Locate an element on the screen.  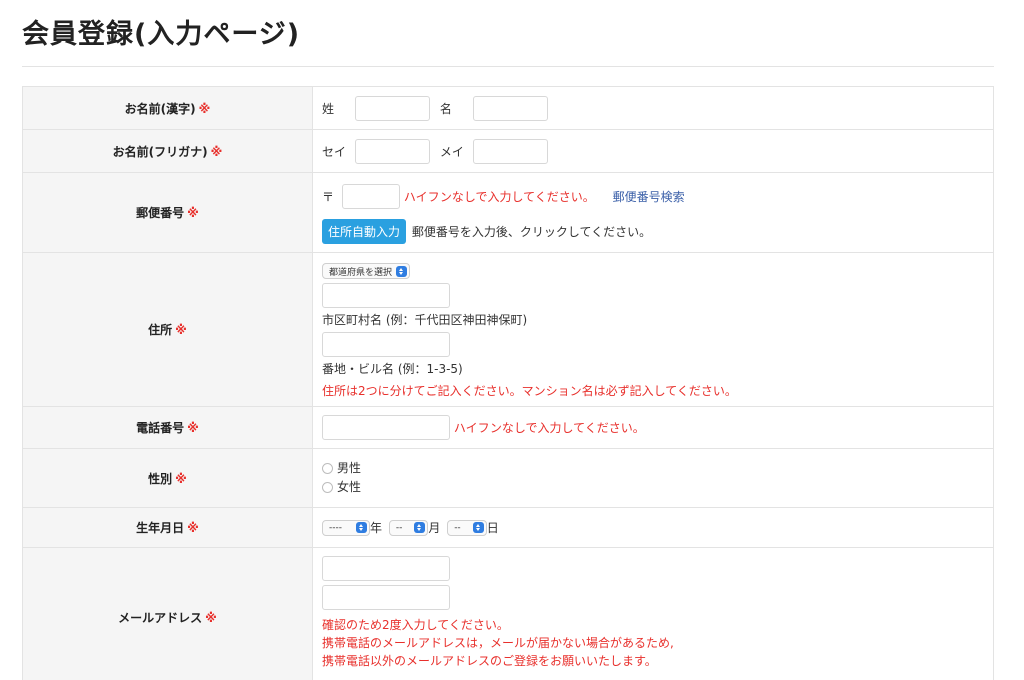
label-text: 生年月日 is located at coordinates (160, 528).